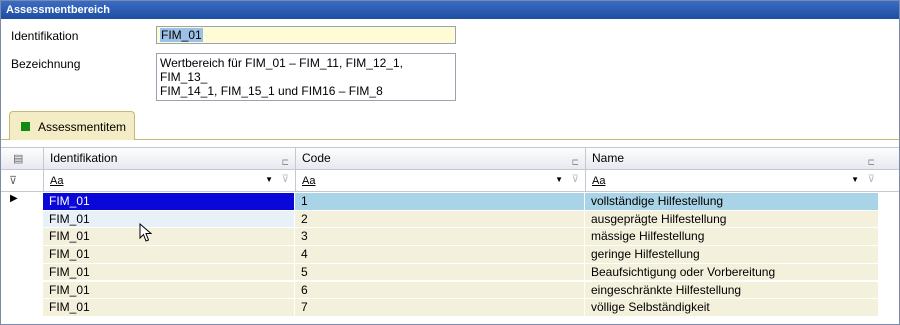 Image resolution: width=900 pixels, height=325 pixels. What do you see at coordinates (169, 181) in the screenshot?
I see `filter-cell-identifikation: Aa ▼ ⊽` at bounding box center [169, 181].